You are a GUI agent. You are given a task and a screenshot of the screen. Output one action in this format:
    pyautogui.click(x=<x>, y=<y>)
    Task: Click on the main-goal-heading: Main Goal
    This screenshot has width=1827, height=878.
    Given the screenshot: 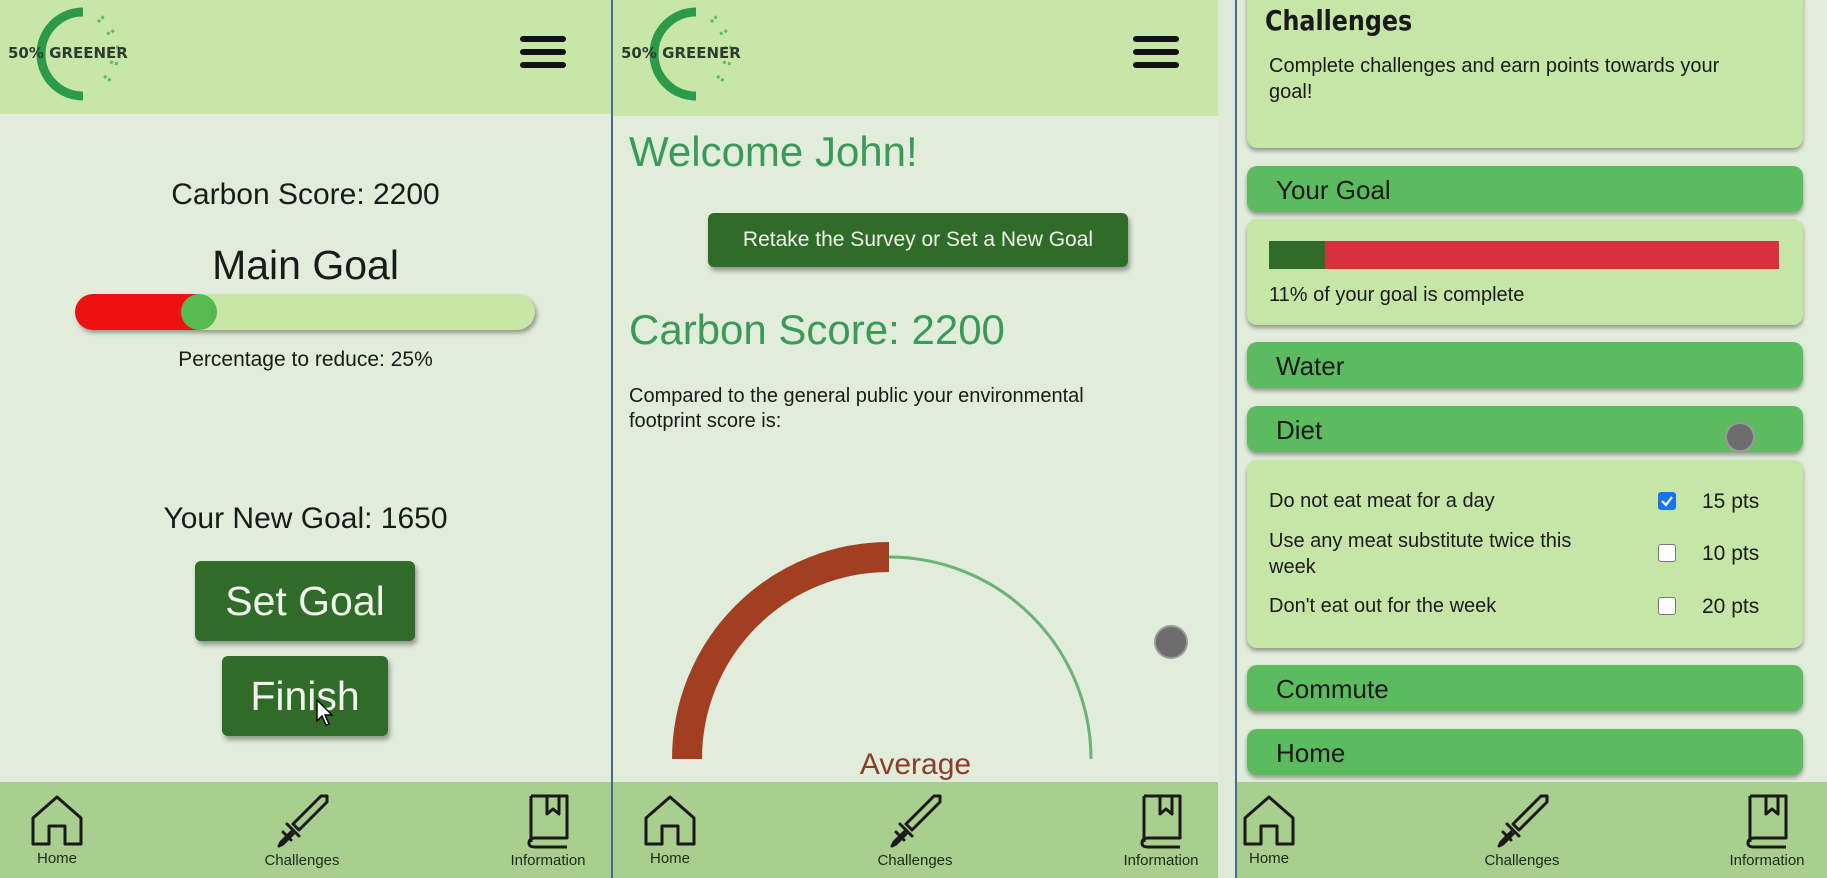 What is the action you would take?
    pyautogui.click(x=305, y=265)
    